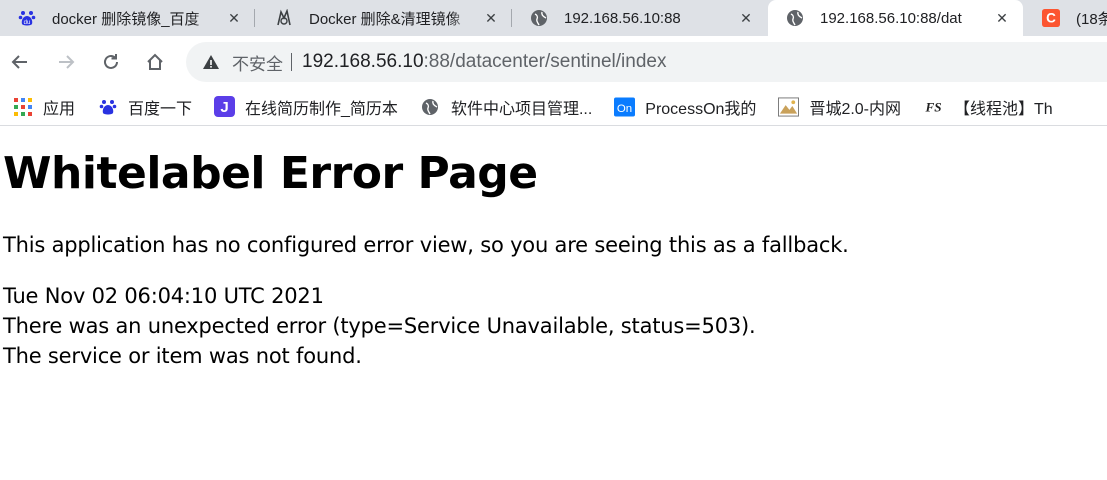  I want to click on url-path: :88/datacenter/sentinel/index, so click(545, 61).